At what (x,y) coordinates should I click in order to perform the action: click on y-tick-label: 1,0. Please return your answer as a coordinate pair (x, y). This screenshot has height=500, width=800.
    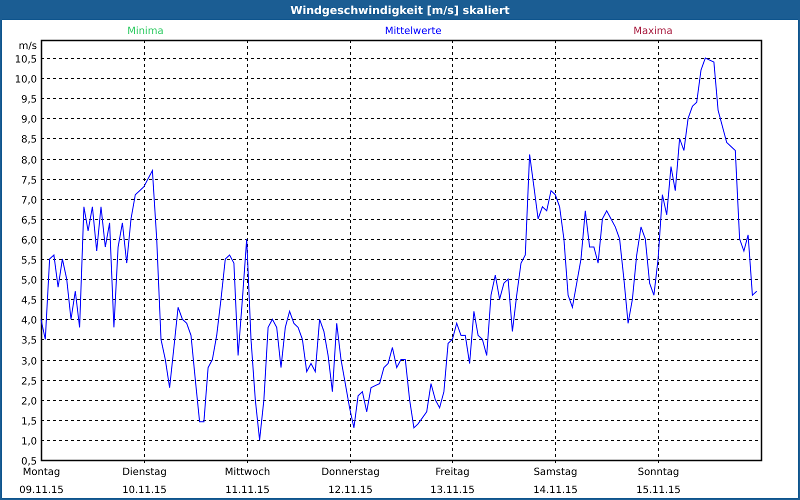
    Looking at the image, I should click on (29, 442).